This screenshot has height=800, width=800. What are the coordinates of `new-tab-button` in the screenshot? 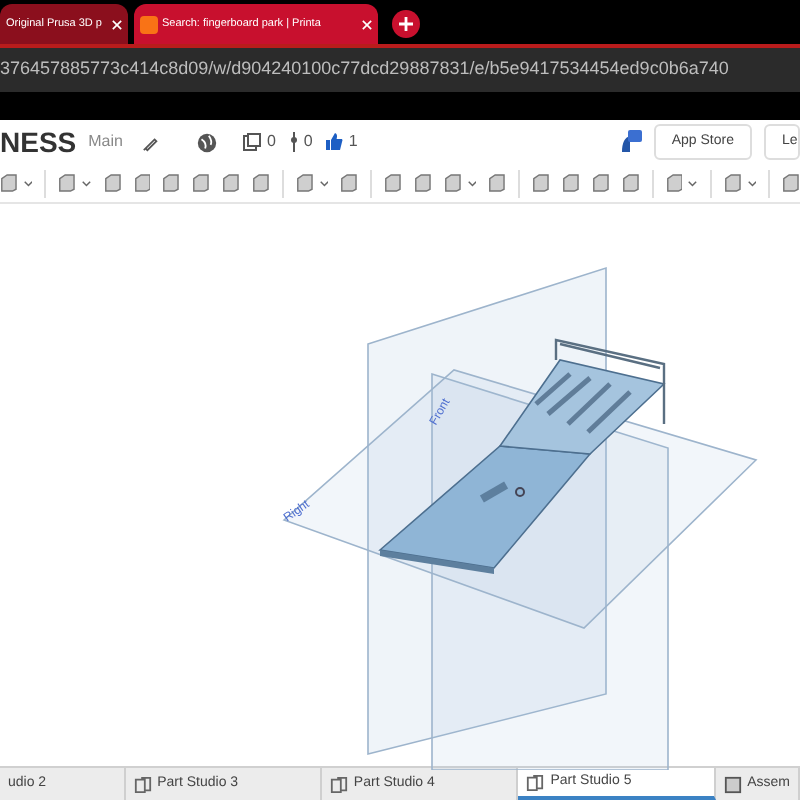 It's located at (406, 24).